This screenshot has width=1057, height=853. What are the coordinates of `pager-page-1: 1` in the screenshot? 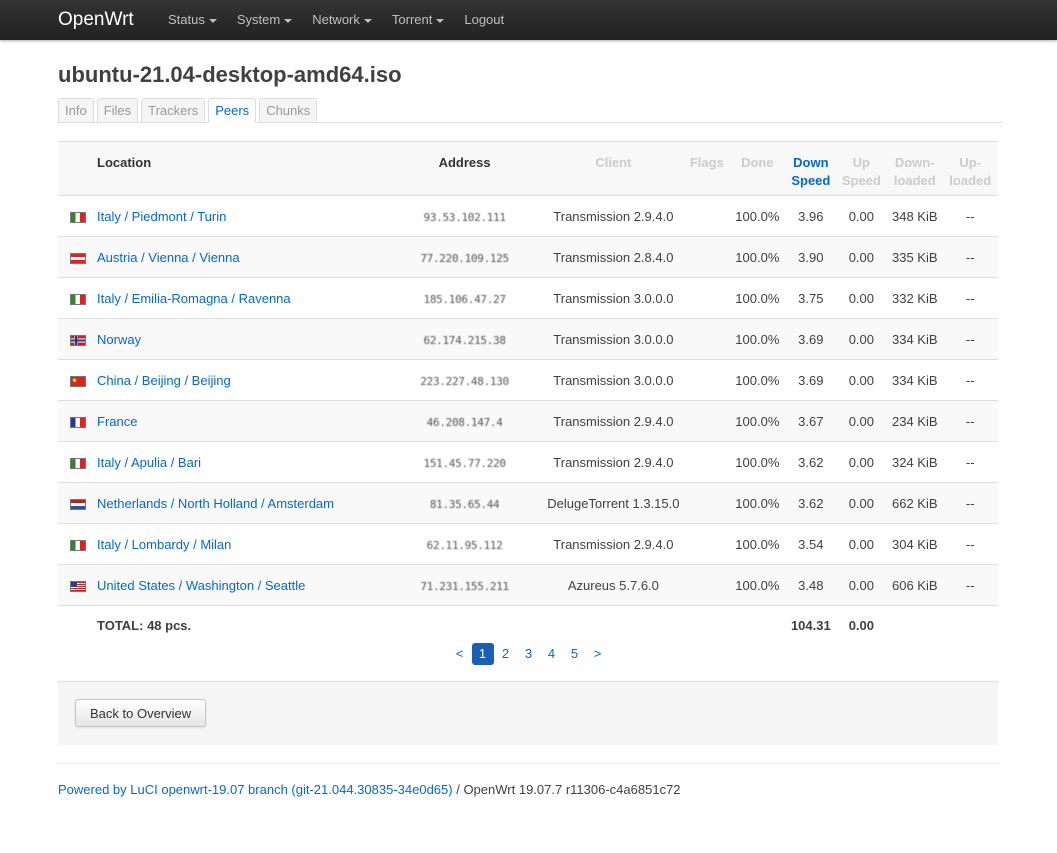 It's located at (482, 654).